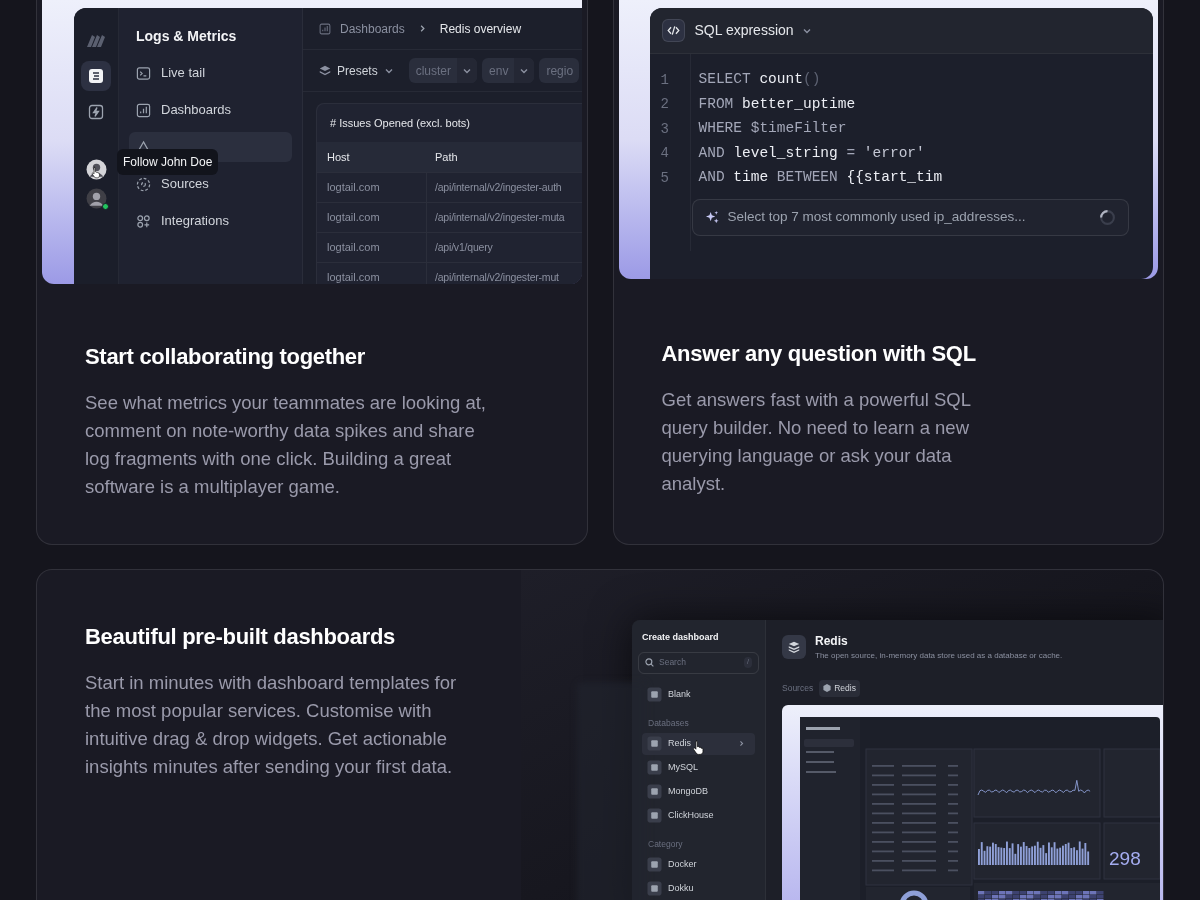 The width and height of the screenshot is (1200, 900). Describe the element at coordinates (498, 187) in the screenshot. I see `table-cell-text: /api/internal/v2/ingester-auth` at that location.